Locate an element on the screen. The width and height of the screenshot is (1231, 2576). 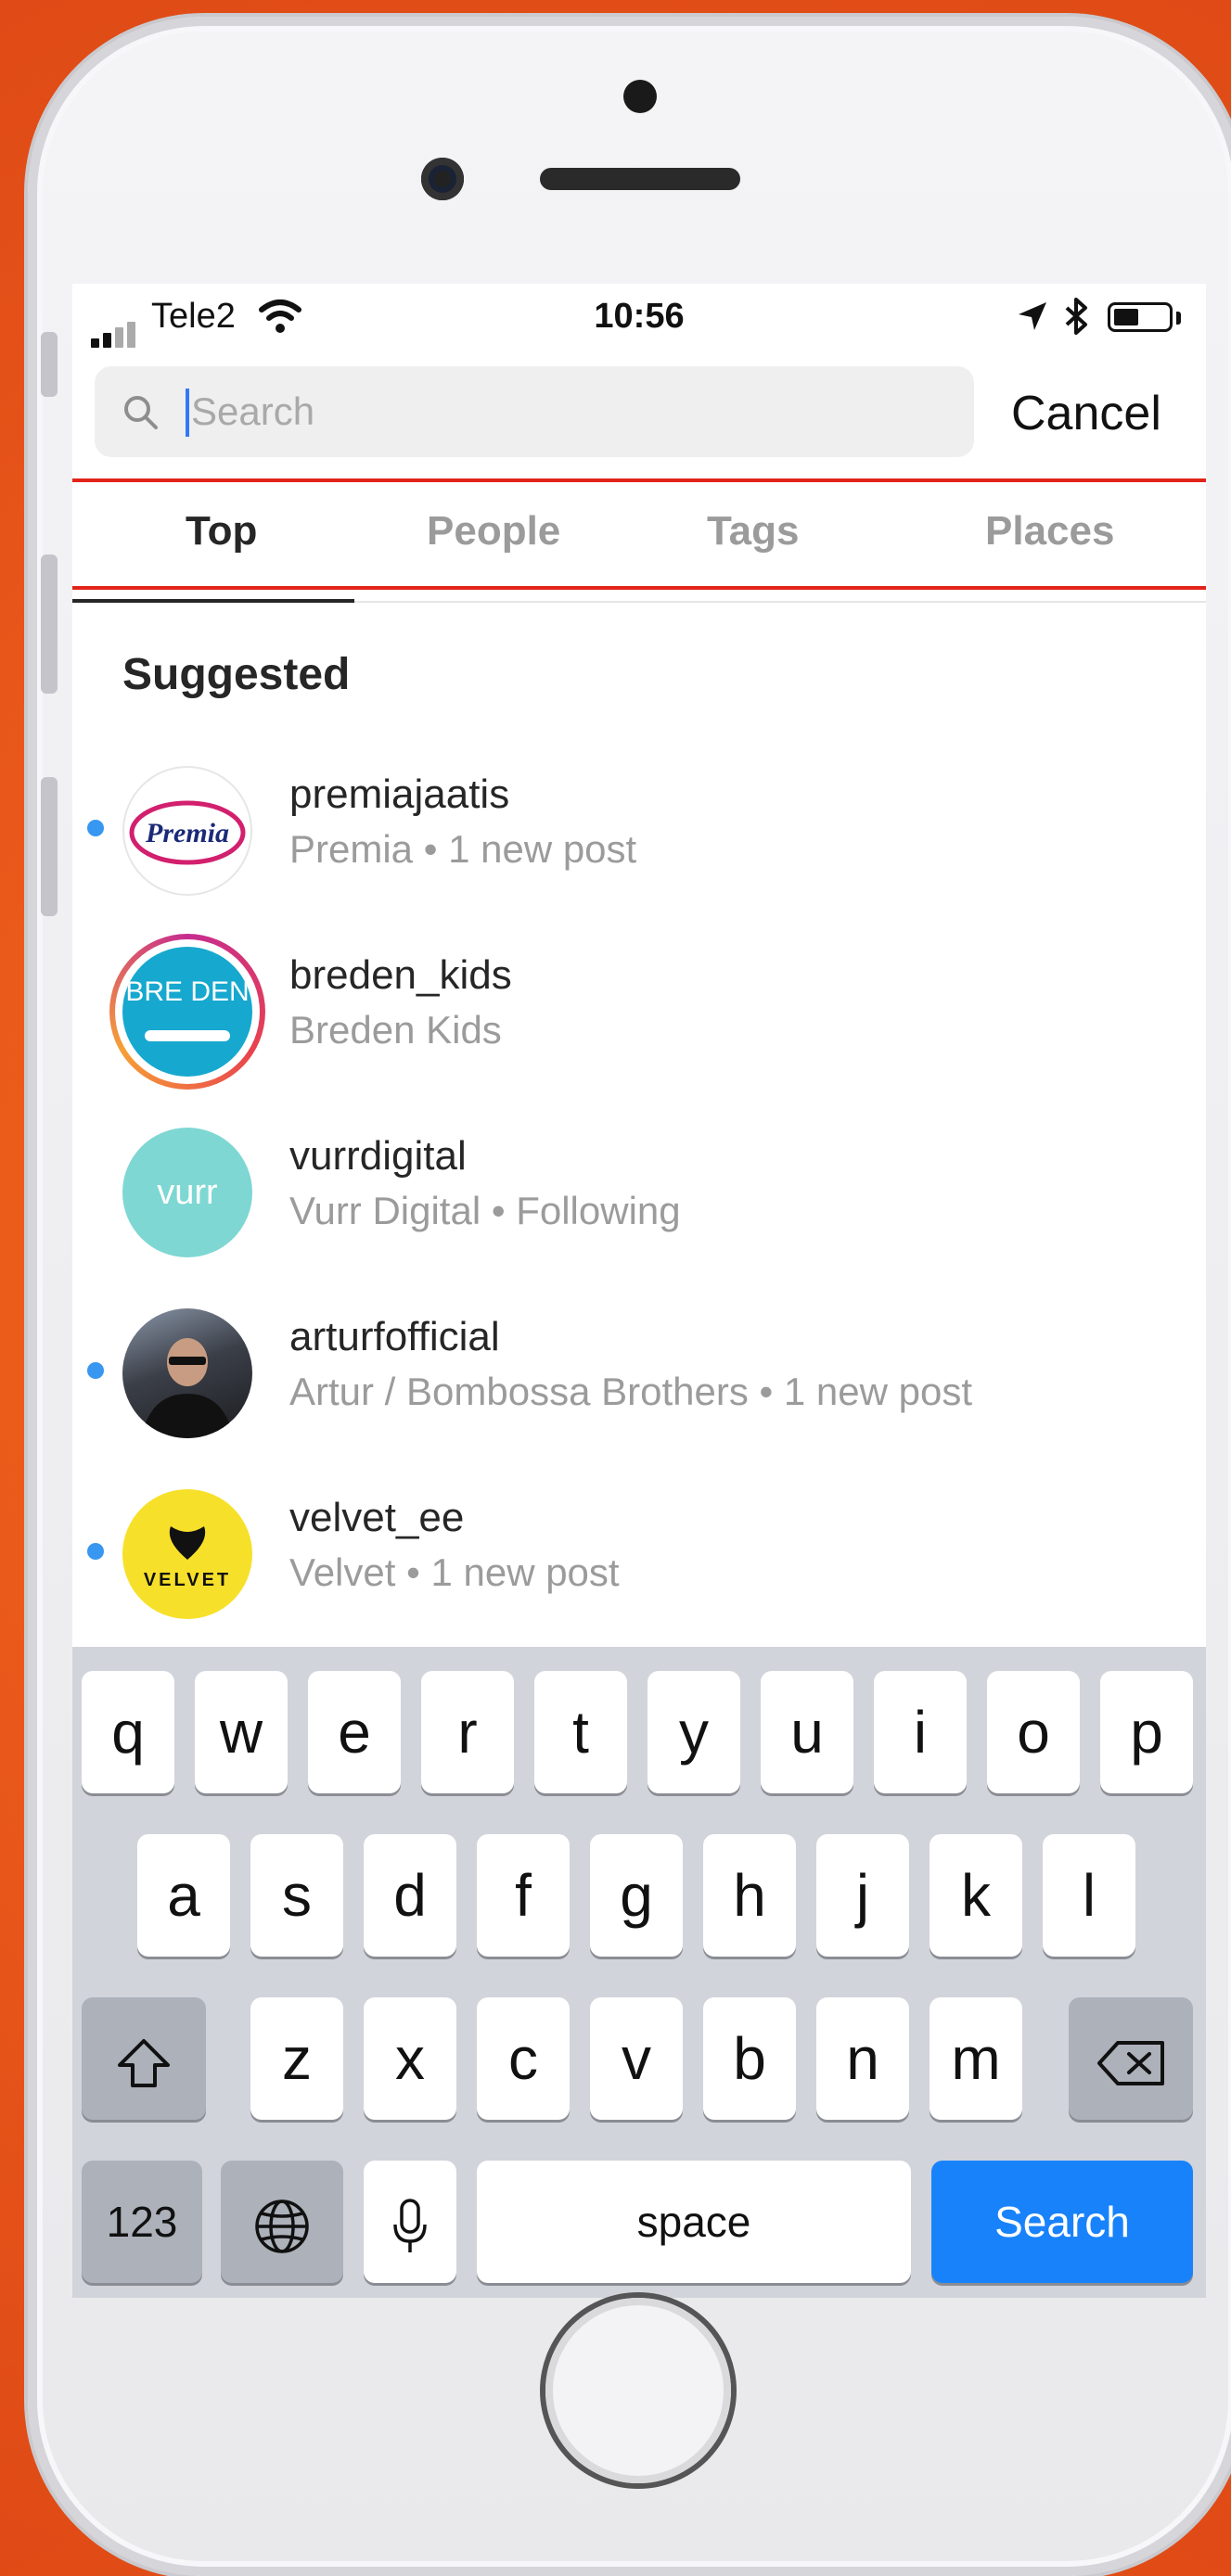
tab-tags: Tags is located at coordinates (753, 531).